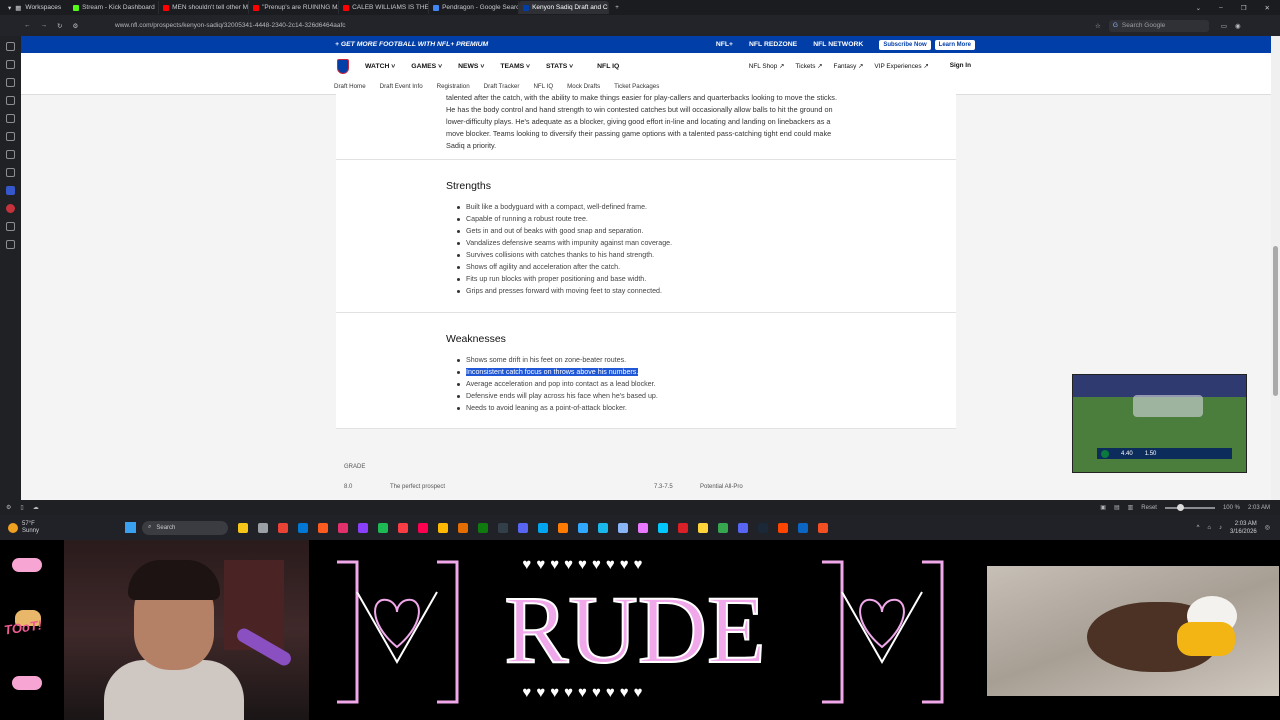  I want to click on nfl-logo, so click(343, 66).